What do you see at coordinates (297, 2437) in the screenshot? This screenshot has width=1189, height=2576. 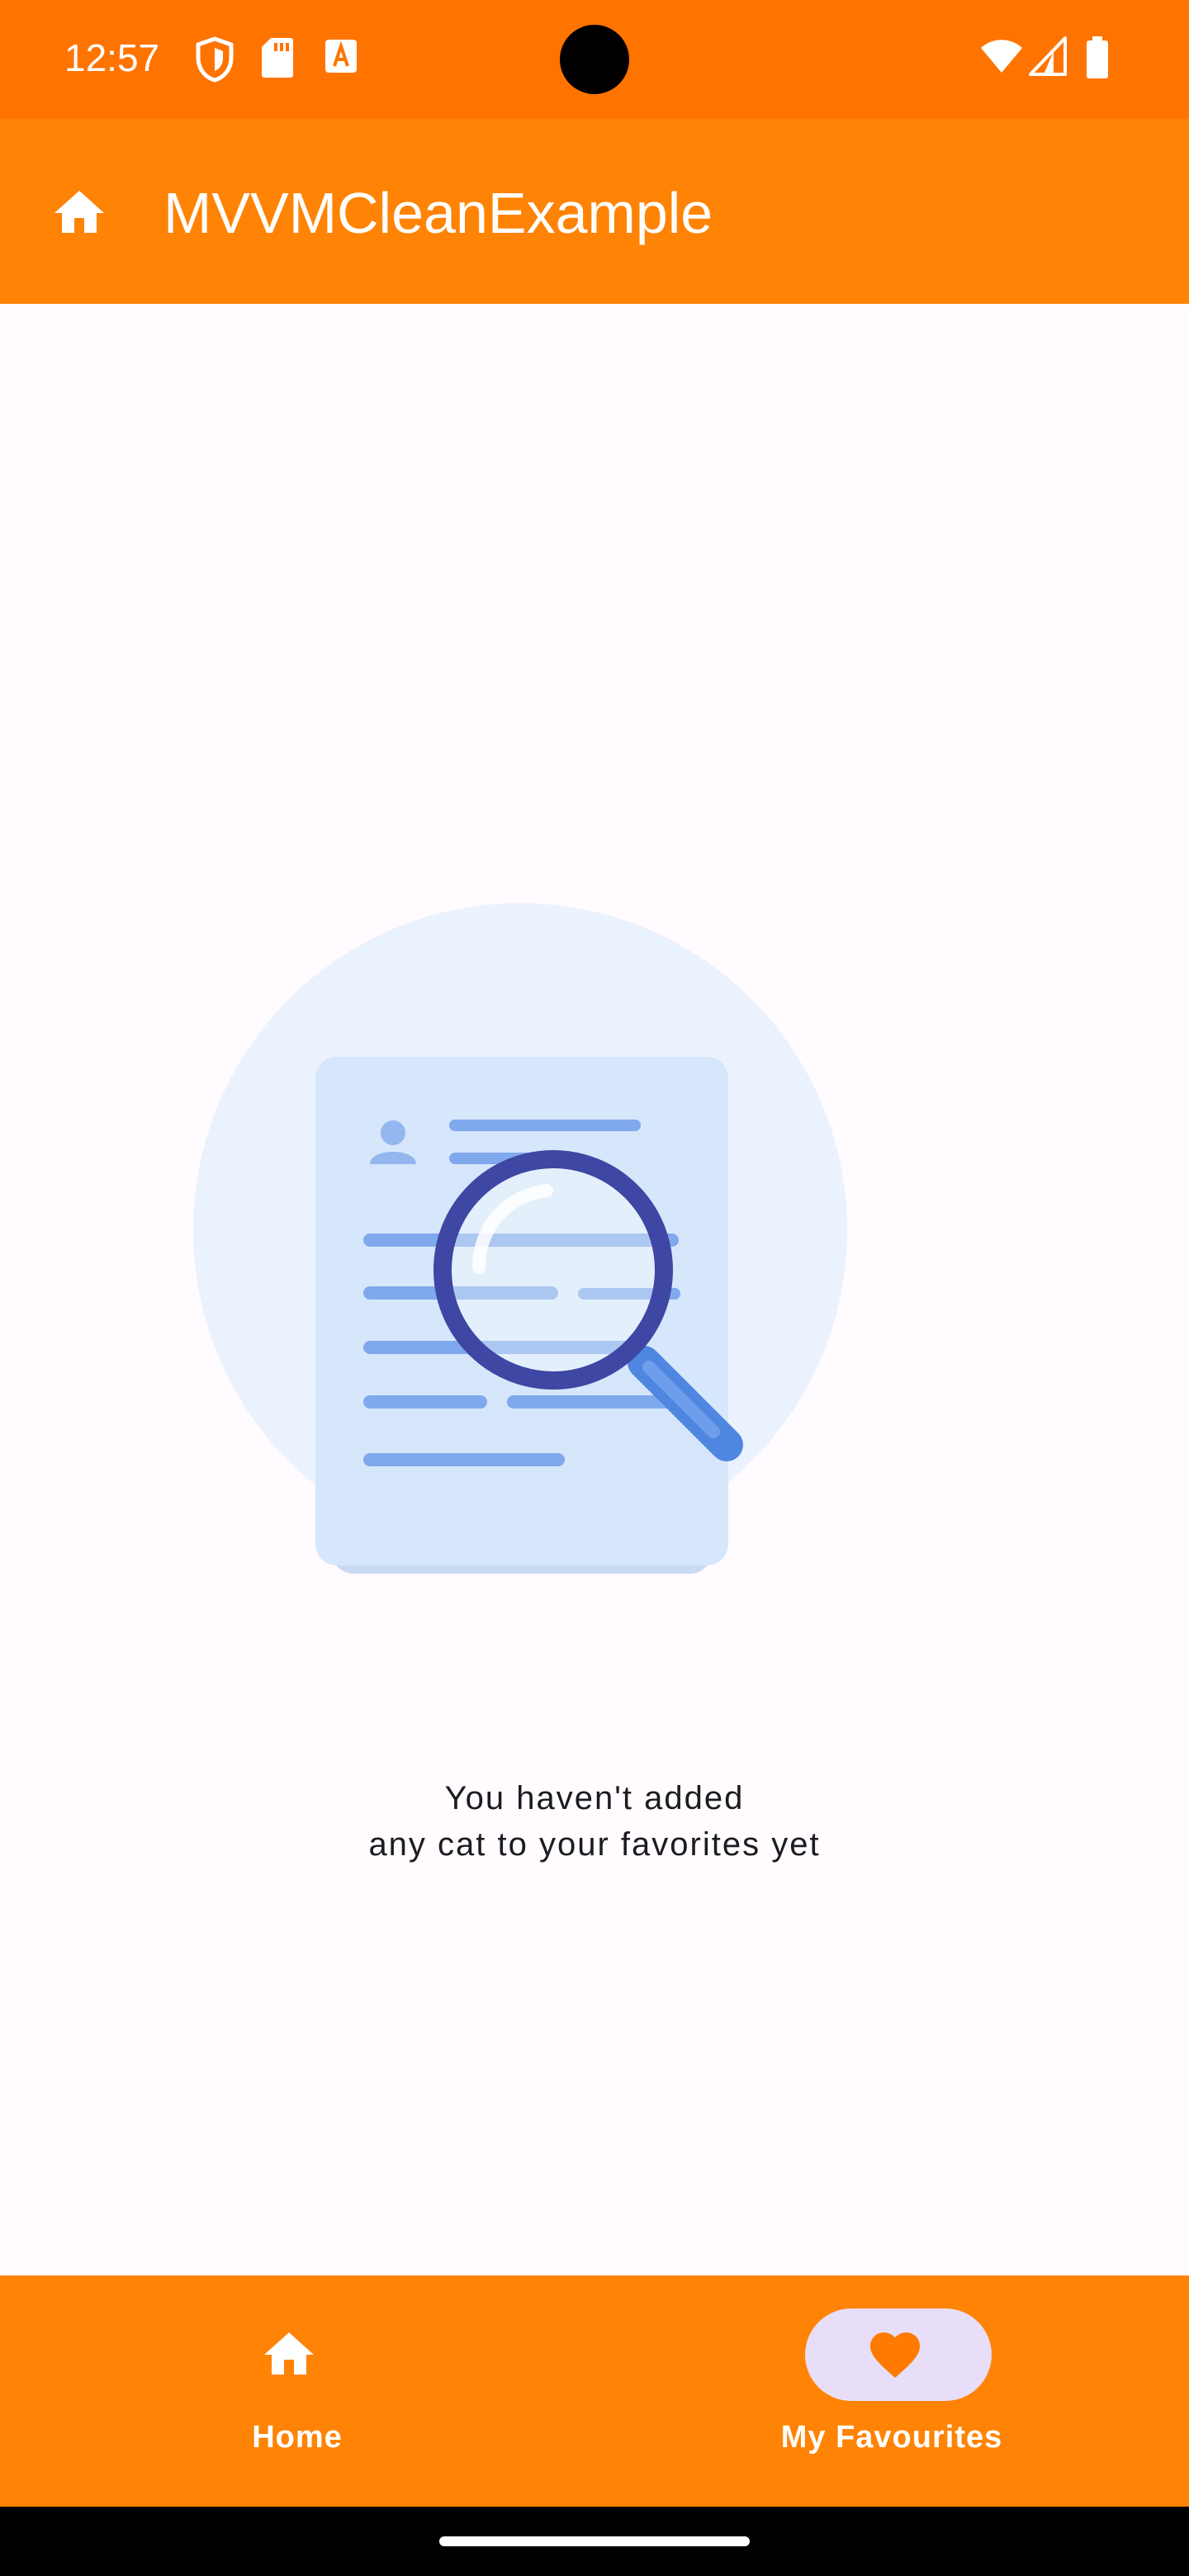 I see `nav-label-home: Home` at bounding box center [297, 2437].